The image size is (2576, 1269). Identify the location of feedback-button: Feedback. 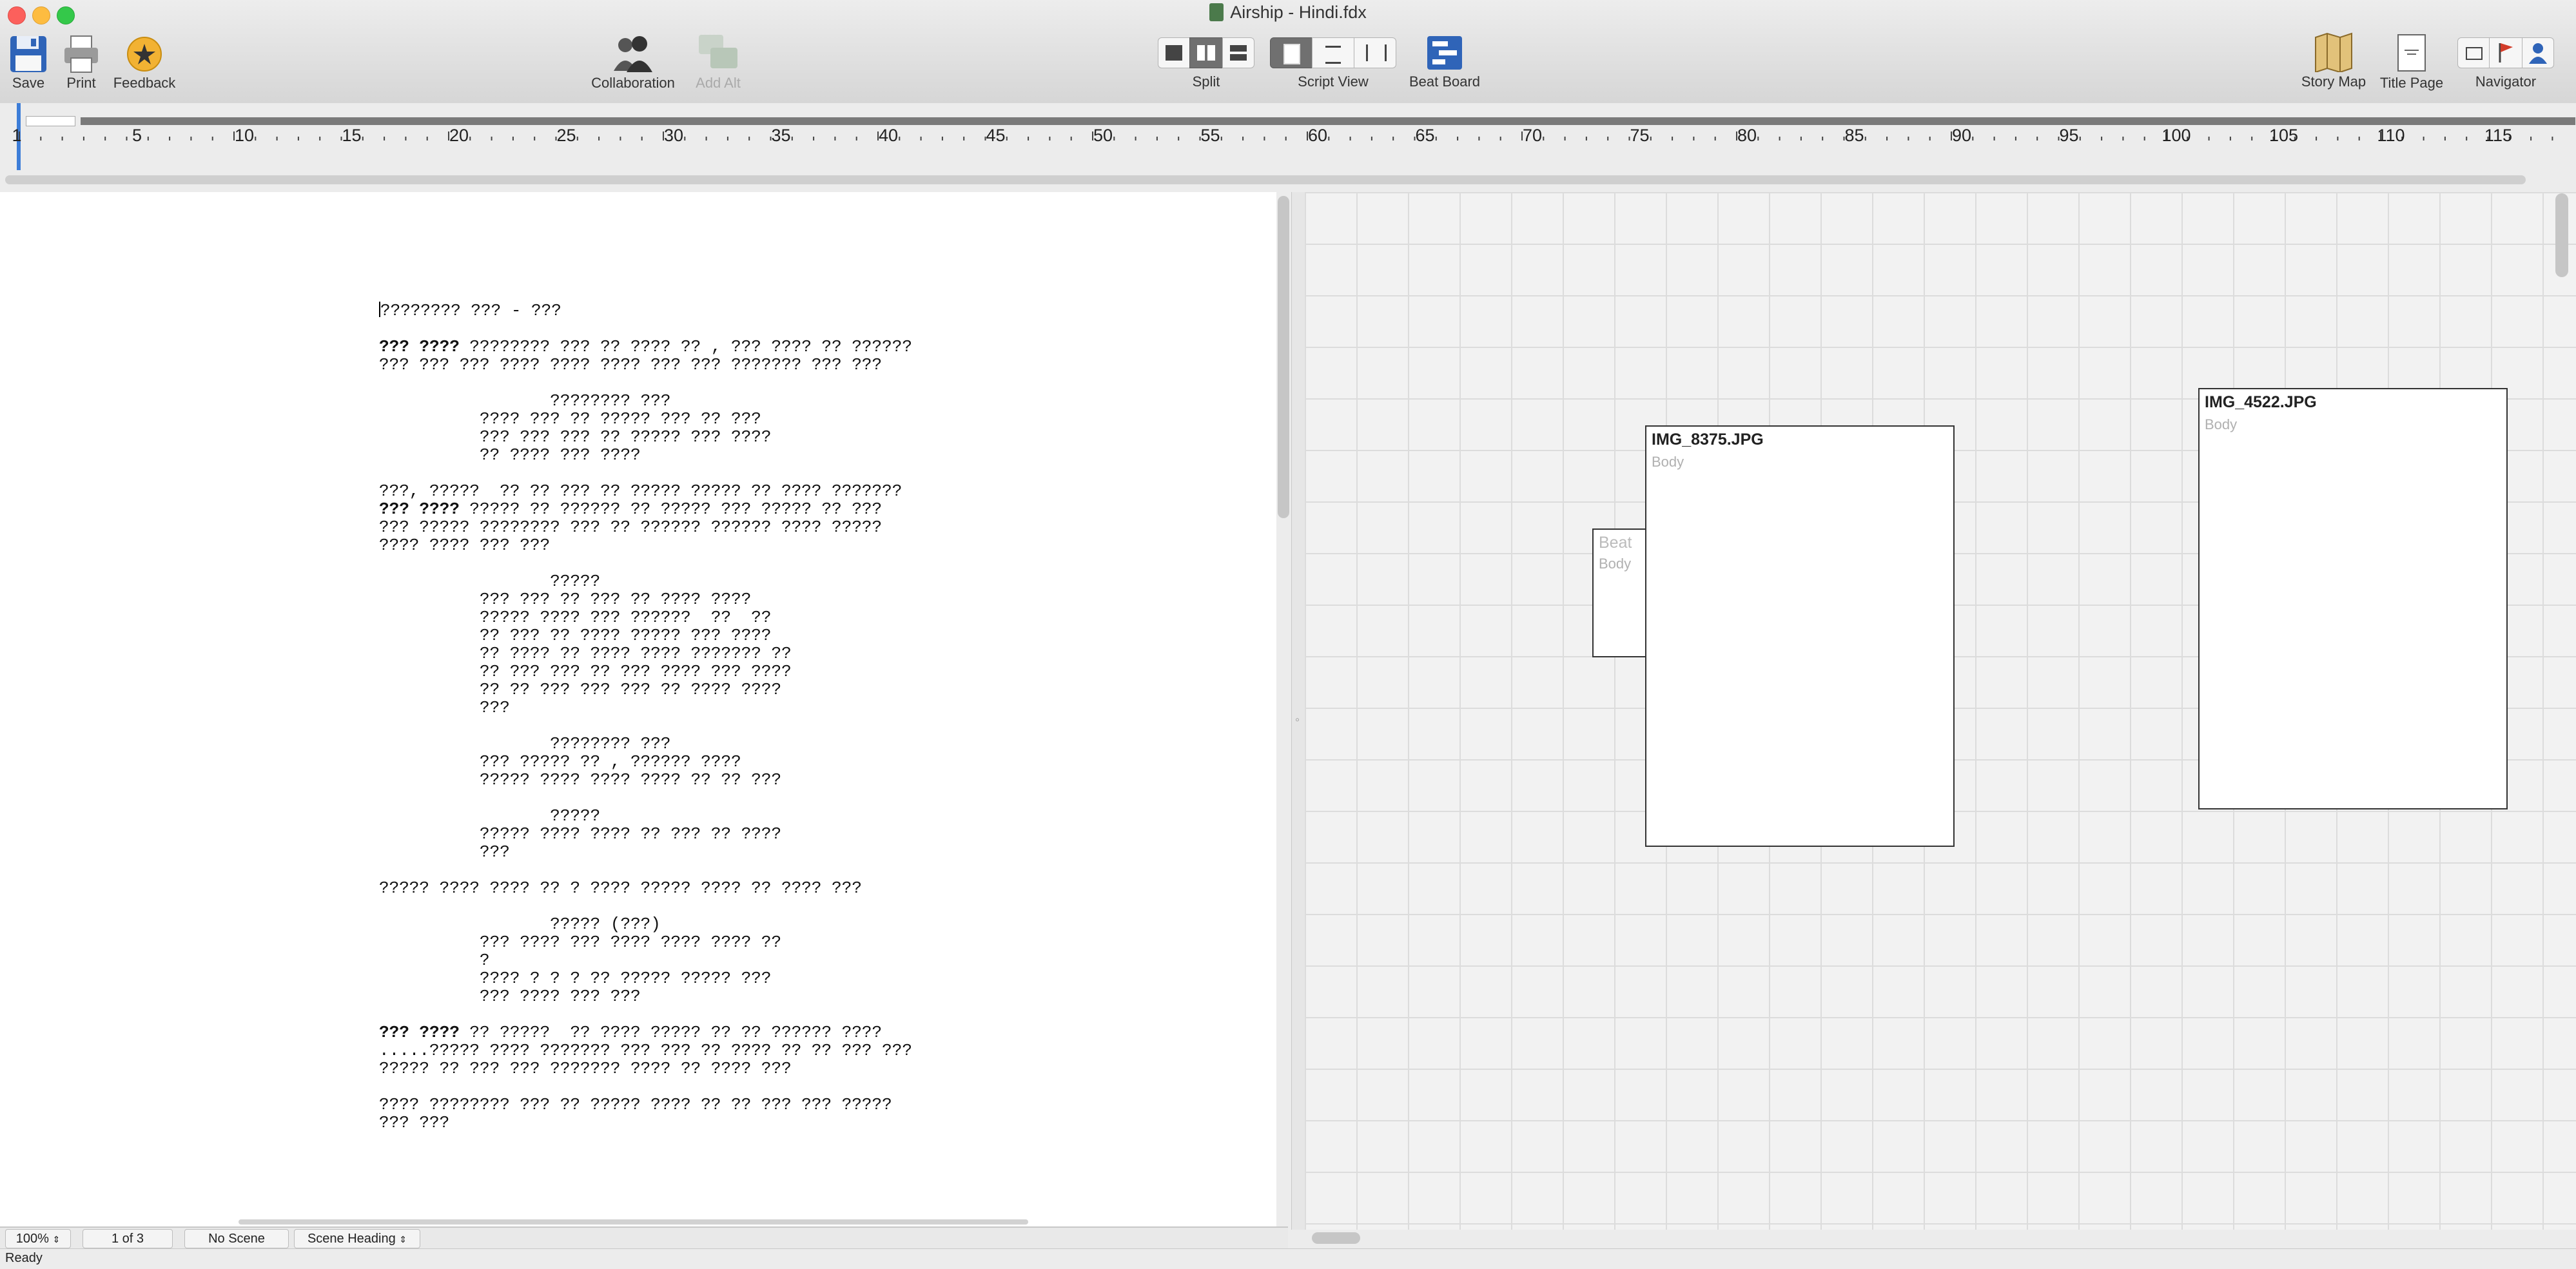
(144, 63).